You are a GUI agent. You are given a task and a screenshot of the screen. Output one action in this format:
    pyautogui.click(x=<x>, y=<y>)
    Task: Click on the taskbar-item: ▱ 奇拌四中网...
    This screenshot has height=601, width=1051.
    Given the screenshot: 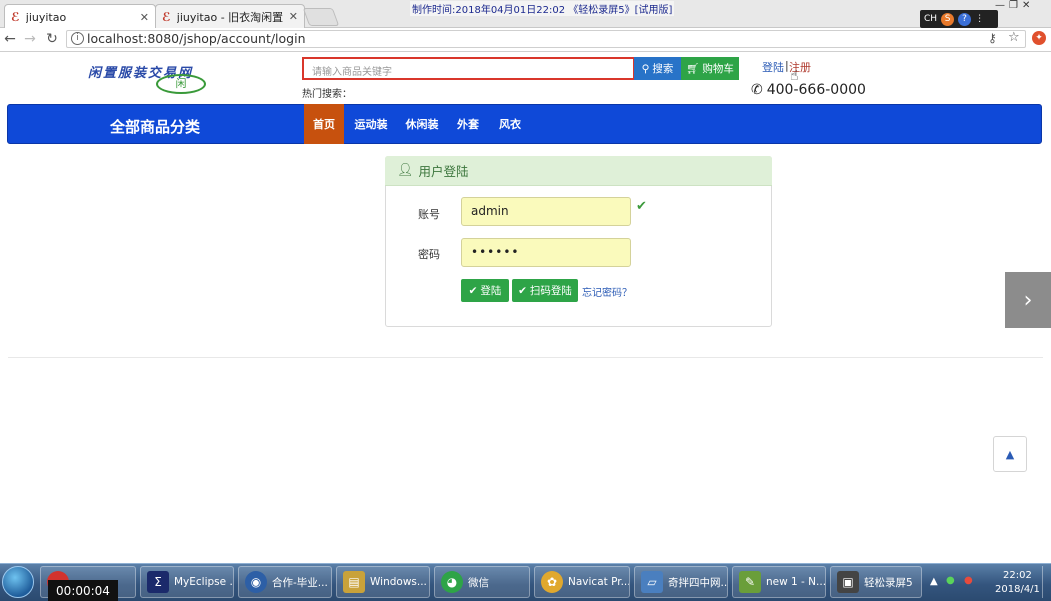 What is the action you would take?
    pyautogui.click(x=681, y=582)
    